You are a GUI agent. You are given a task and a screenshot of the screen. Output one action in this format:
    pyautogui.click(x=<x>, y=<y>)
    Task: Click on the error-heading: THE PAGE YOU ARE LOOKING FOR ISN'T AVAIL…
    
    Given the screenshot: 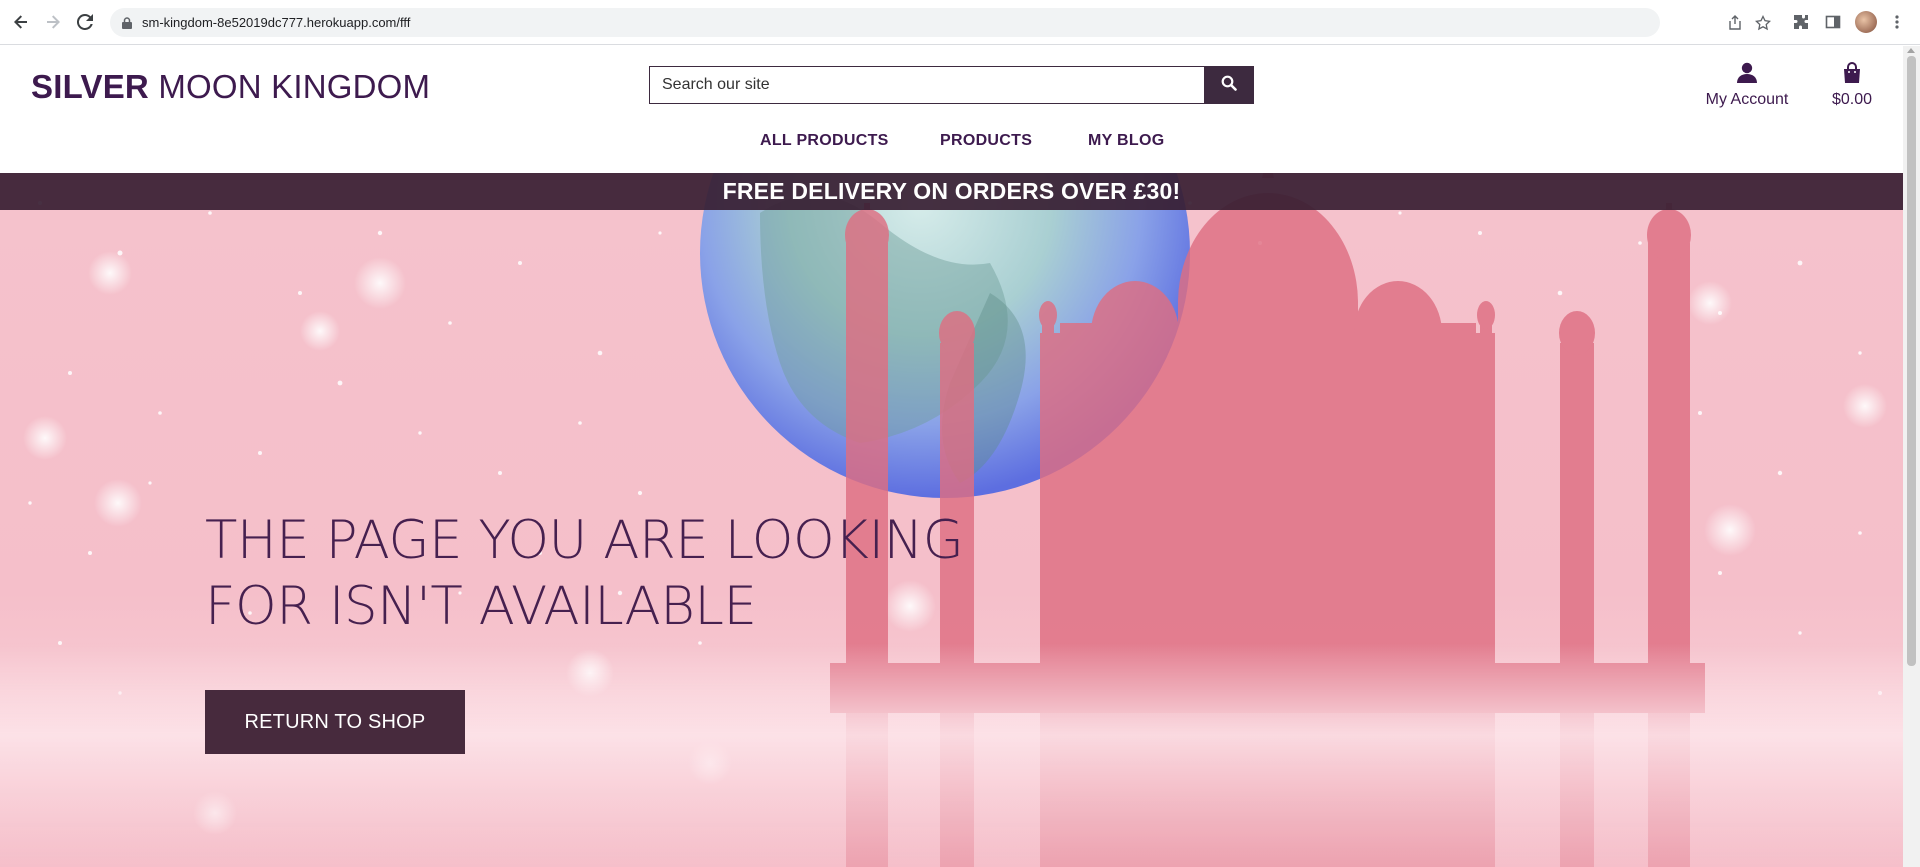 What is the action you would take?
    pyautogui.click(x=585, y=574)
    